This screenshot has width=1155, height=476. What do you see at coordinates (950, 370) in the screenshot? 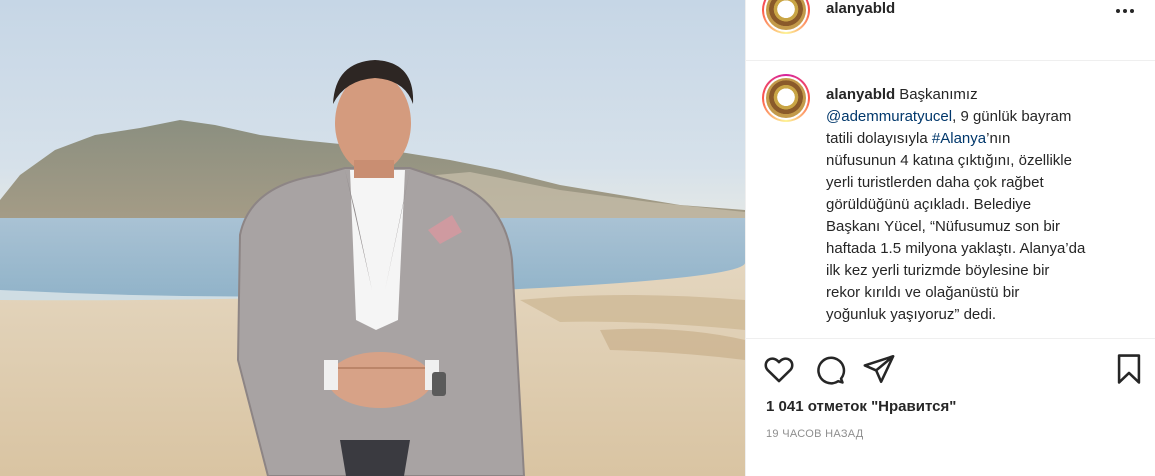
I see `action-bar` at bounding box center [950, 370].